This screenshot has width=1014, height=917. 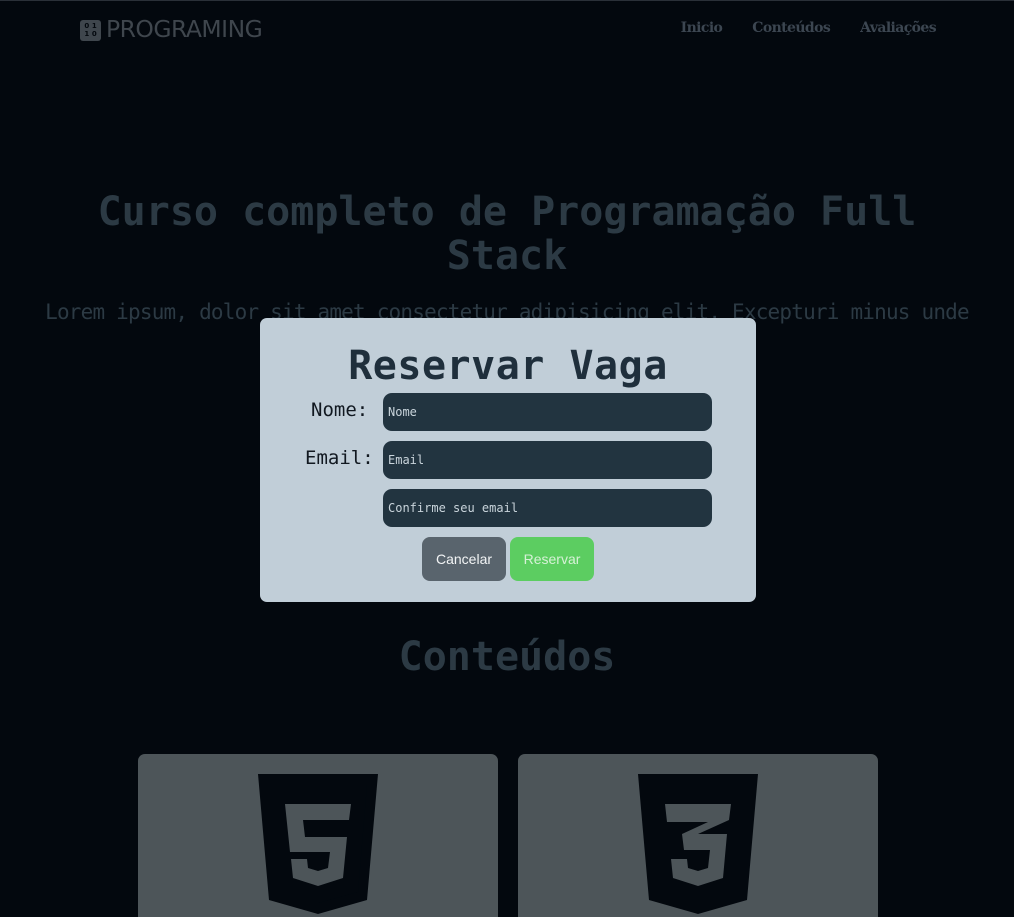 What do you see at coordinates (339, 458) in the screenshot?
I see `email-label: Email:` at bounding box center [339, 458].